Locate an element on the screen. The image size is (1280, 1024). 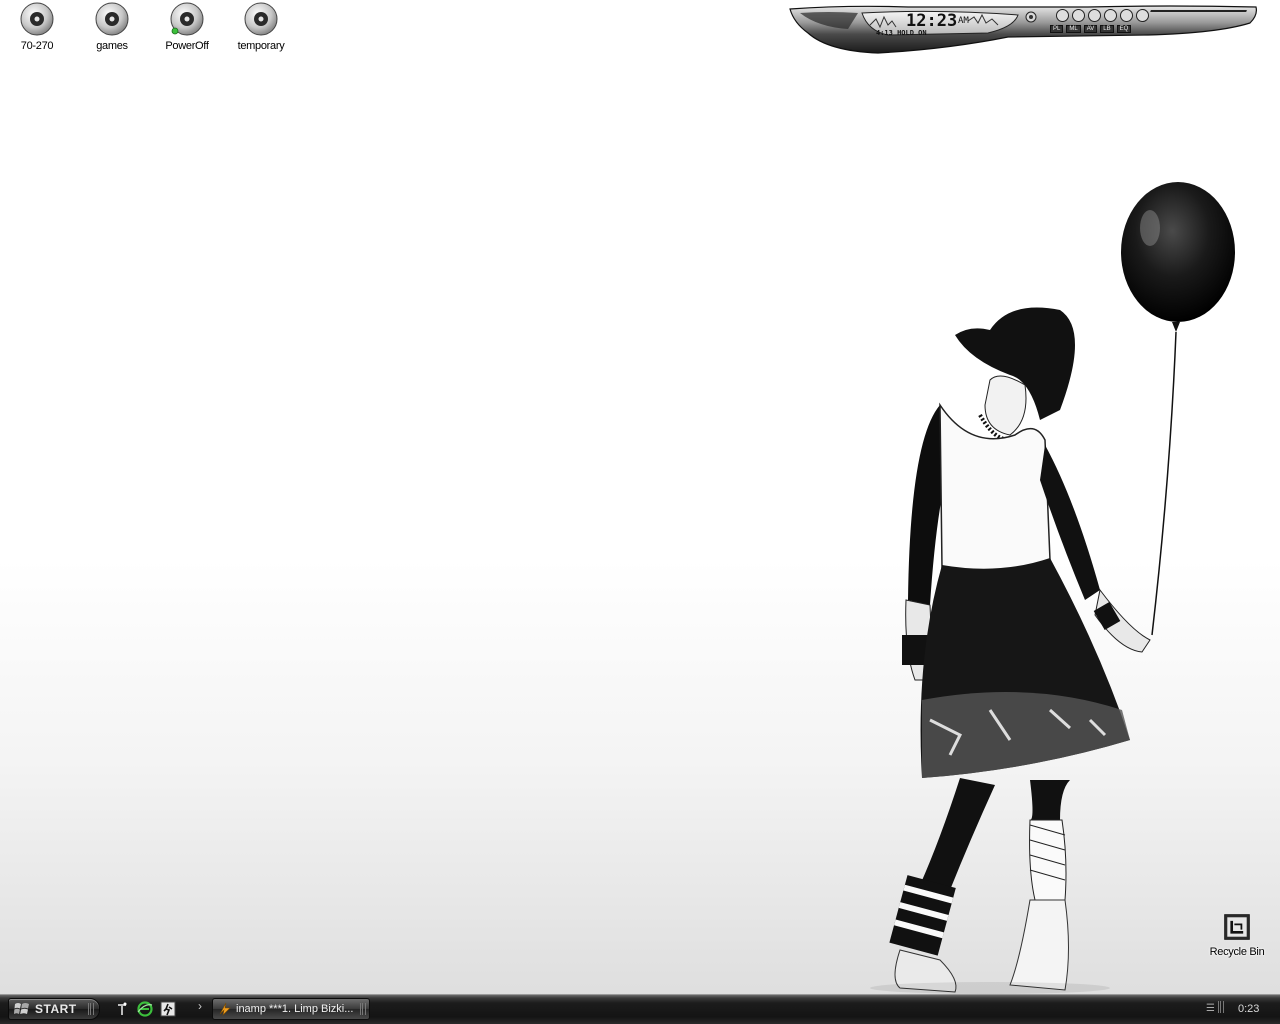
previous-icon is located at coordinates (1062, 15).